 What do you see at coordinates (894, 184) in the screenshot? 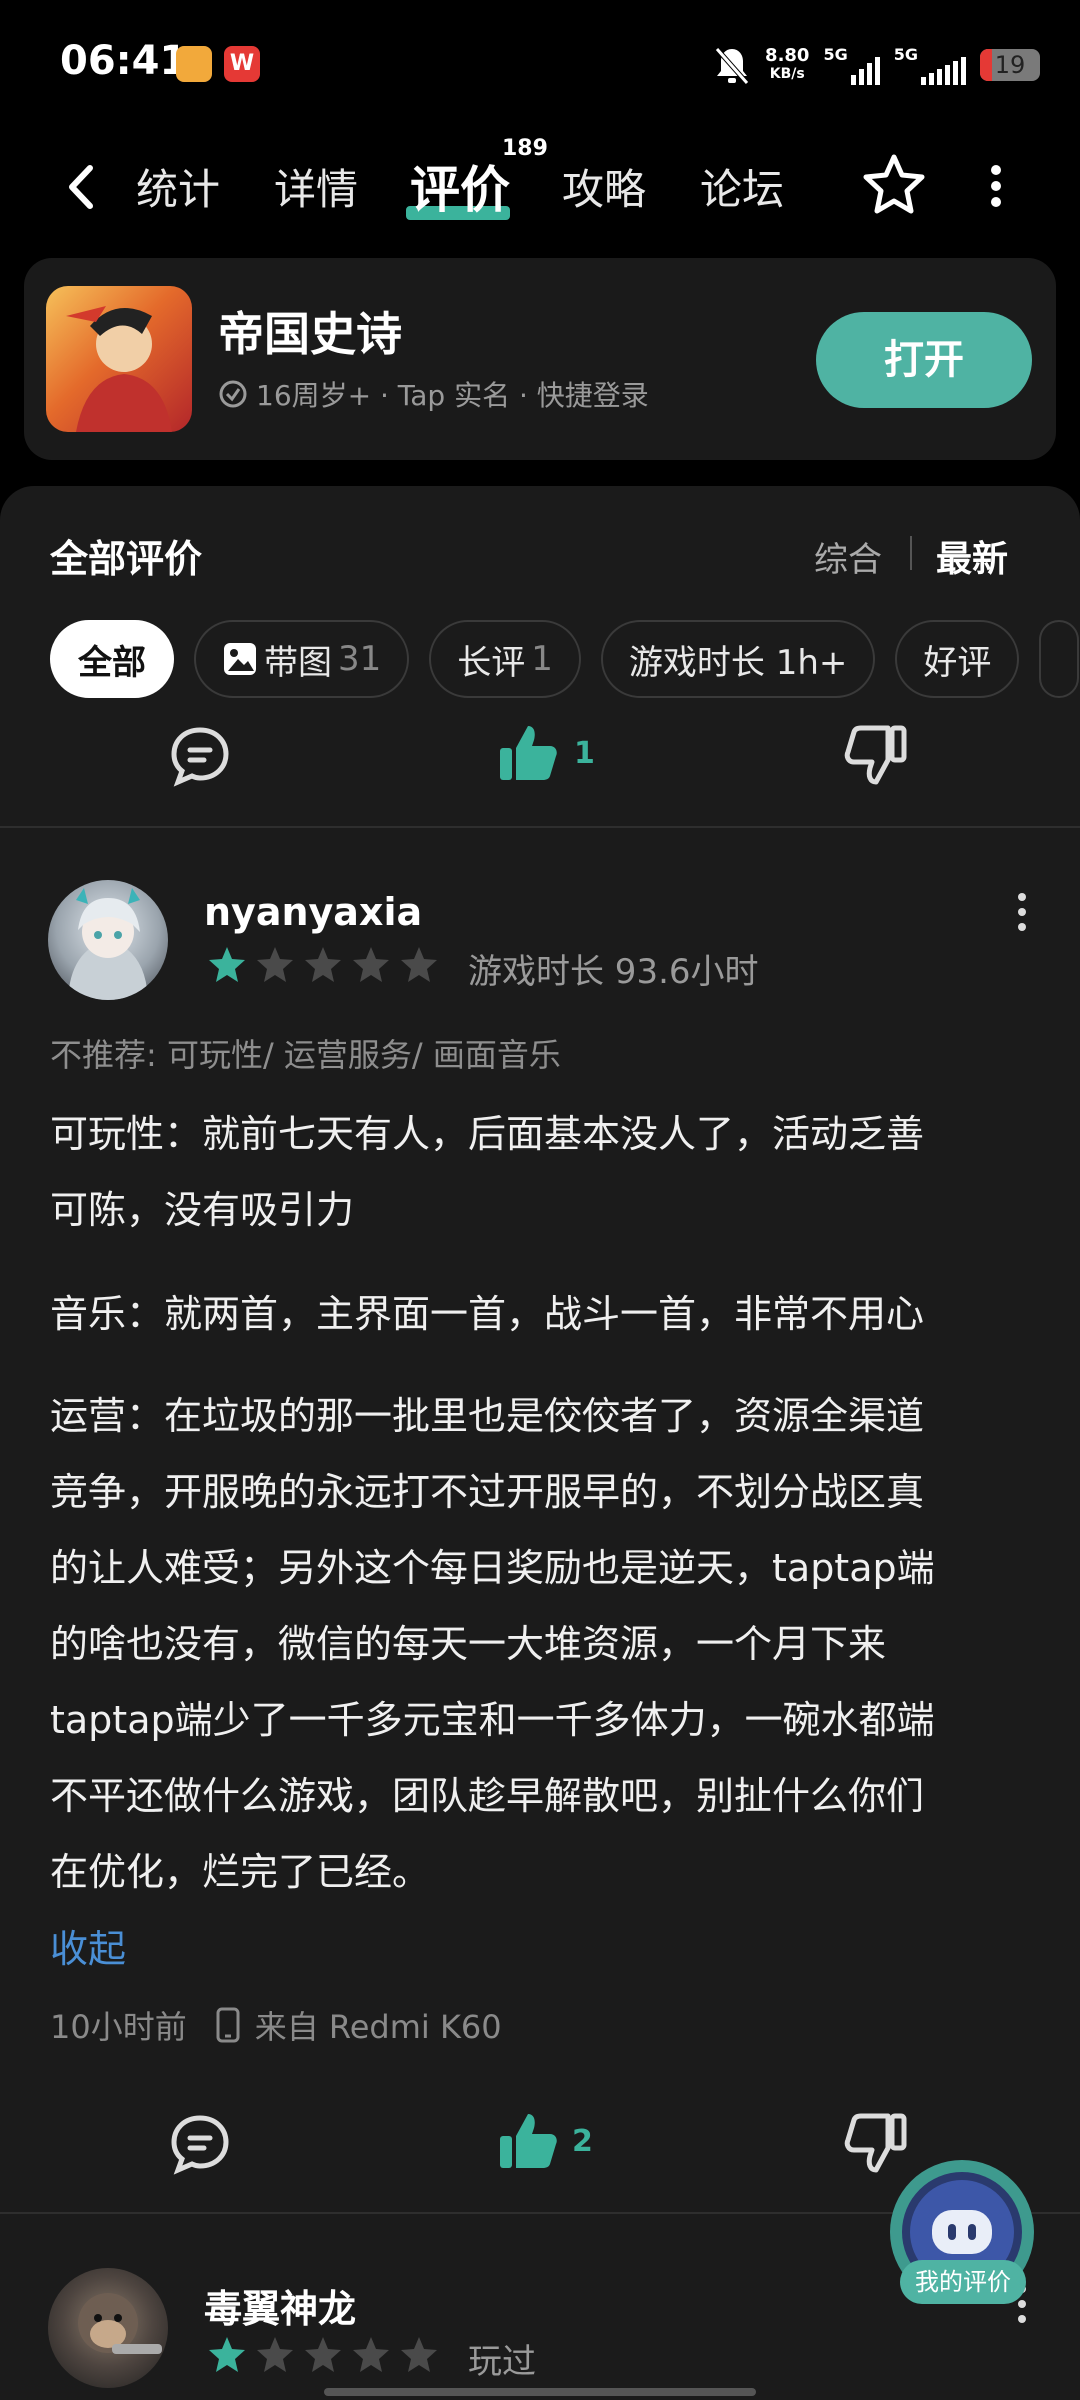
I see `favorite-star-icon` at bounding box center [894, 184].